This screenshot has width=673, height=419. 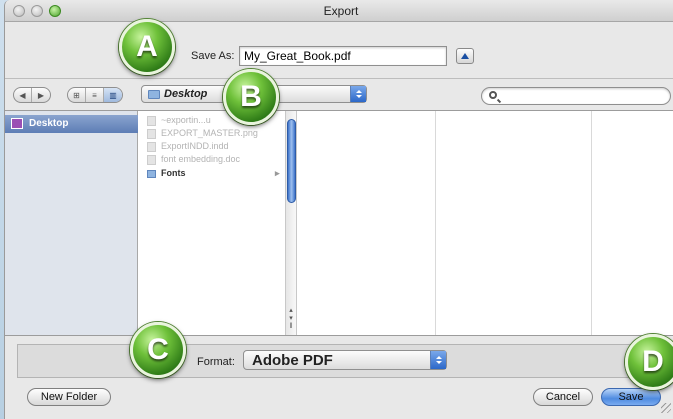 I want to click on vertical-scrollbar: ▴ ▾ ‖, so click(x=291, y=223).